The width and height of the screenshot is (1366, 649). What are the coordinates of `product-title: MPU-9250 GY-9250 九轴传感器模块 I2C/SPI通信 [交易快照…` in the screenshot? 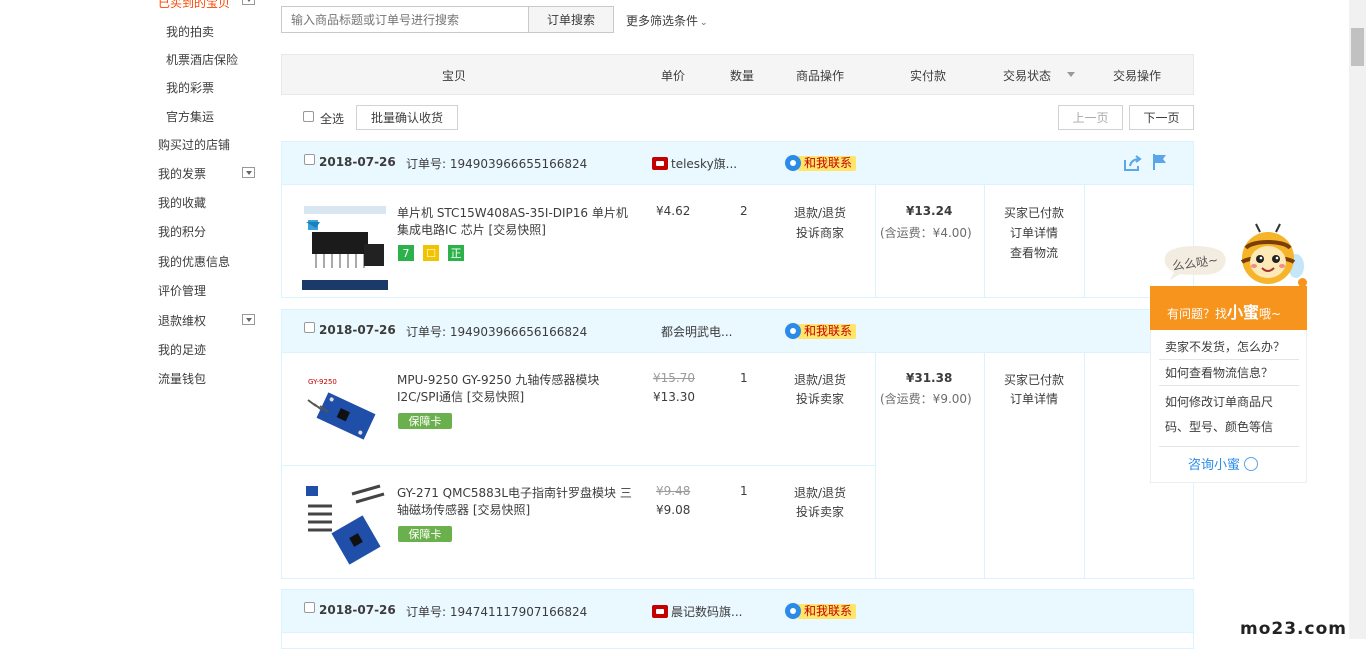 It's located at (517, 389).